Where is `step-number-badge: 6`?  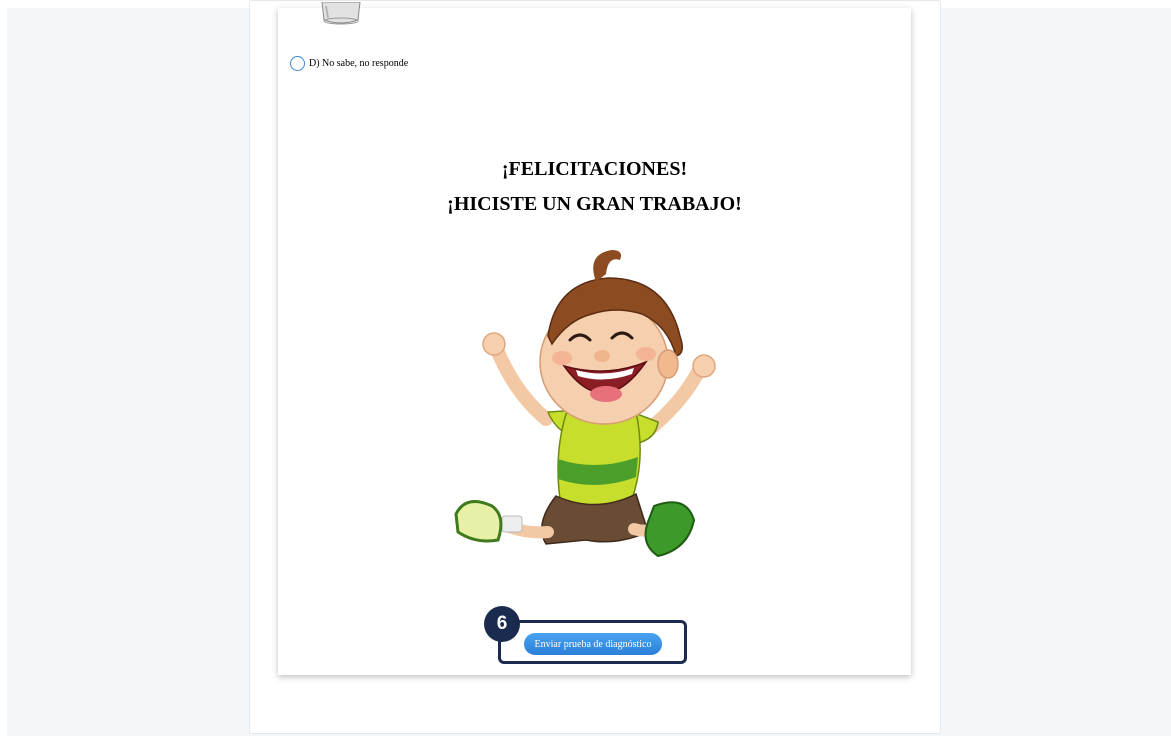 step-number-badge: 6 is located at coordinates (502, 624).